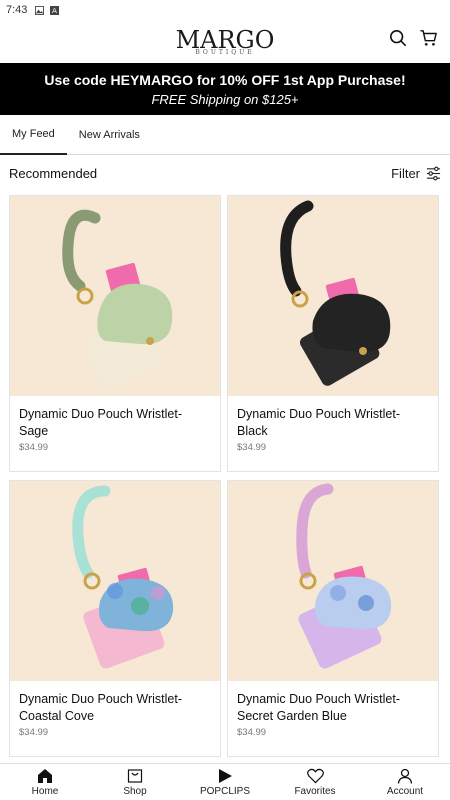 Image resolution: width=450 pixels, height=800 pixels. What do you see at coordinates (405, 791) in the screenshot?
I see `nav-account-label: Account` at bounding box center [405, 791].